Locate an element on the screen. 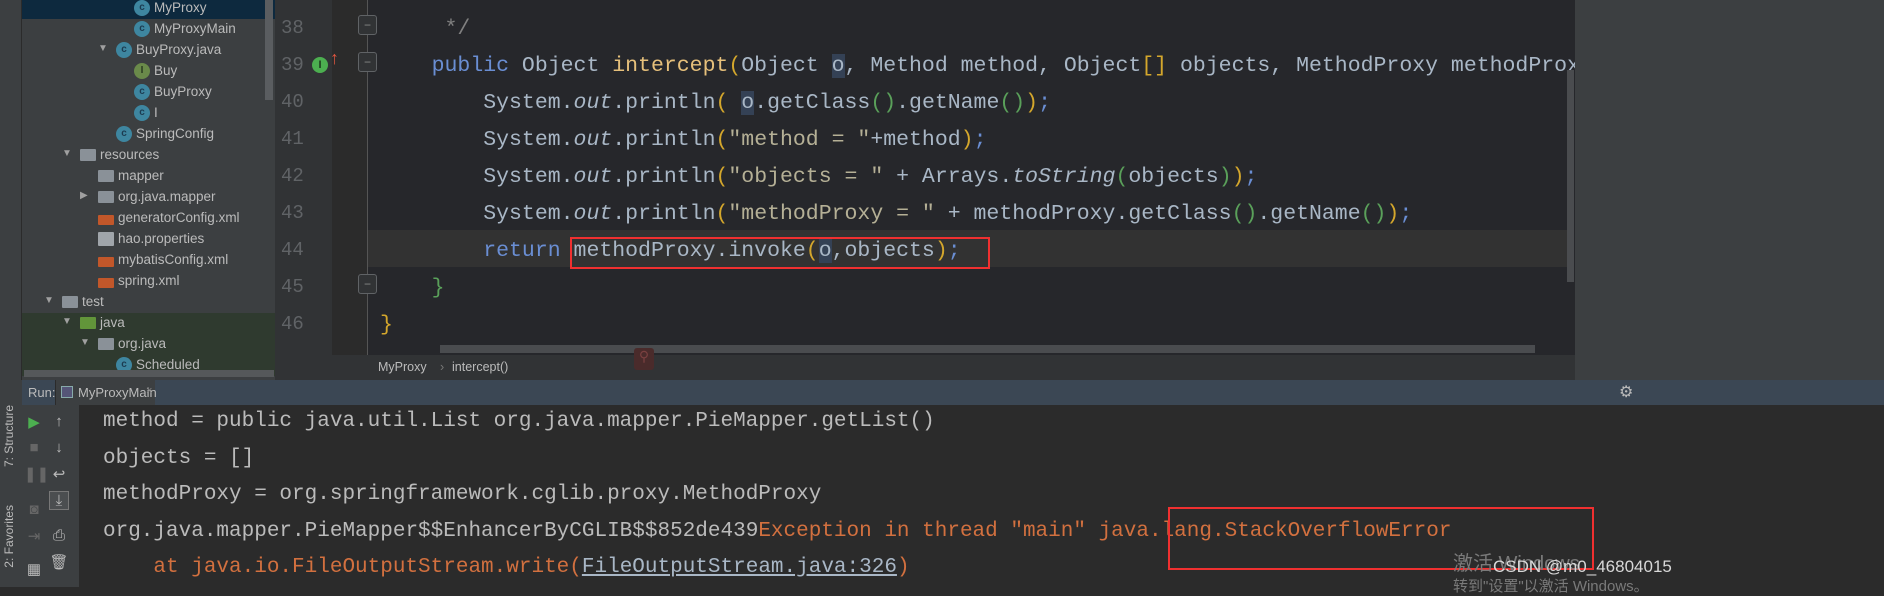 This screenshot has height=596, width=1884. tree-horizontal-scrollbar is located at coordinates (149, 373).